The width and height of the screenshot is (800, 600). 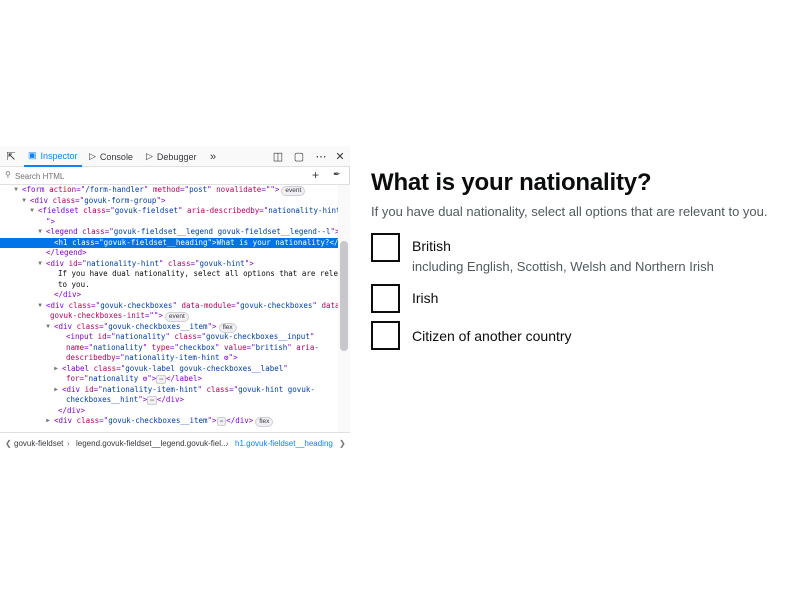 What do you see at coordinates (385, 298) in the screenshot?
I see `checkbox-irish` at bounding box center [385, 298].